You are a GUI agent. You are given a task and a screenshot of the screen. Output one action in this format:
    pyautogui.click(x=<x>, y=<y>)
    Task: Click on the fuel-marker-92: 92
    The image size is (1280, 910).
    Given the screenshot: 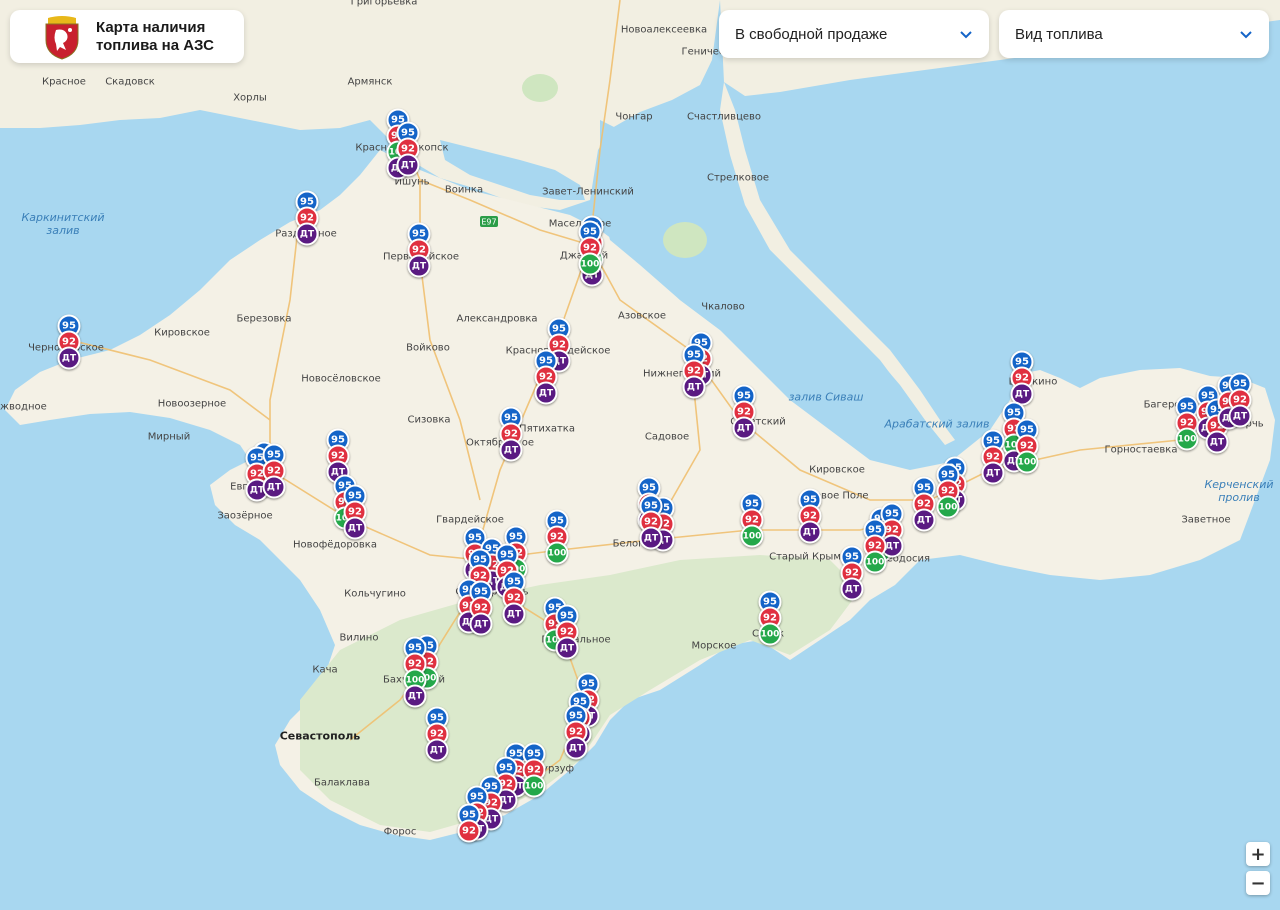 What is the action you would take?
    pyautogui.click(x=469, y=831)
    